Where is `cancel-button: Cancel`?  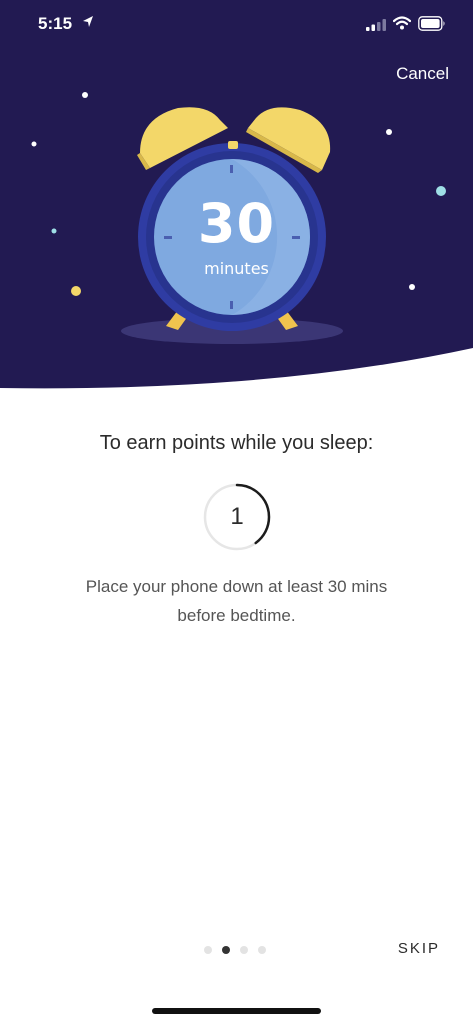
cancel-button: Cancel is located at coordinates (422, 74).